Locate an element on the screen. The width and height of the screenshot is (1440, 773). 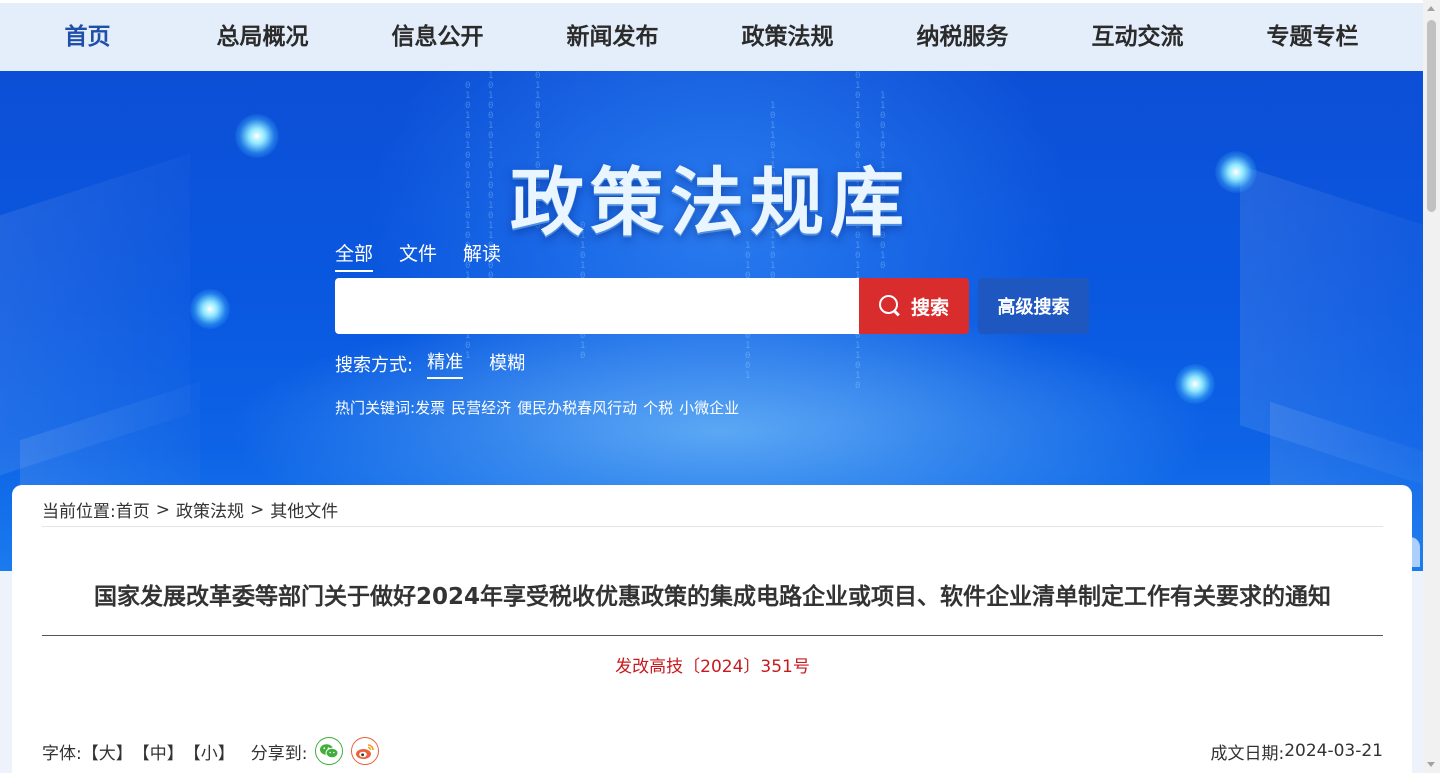
search-tab-all: 全部 is located at coordinates (354, 255).